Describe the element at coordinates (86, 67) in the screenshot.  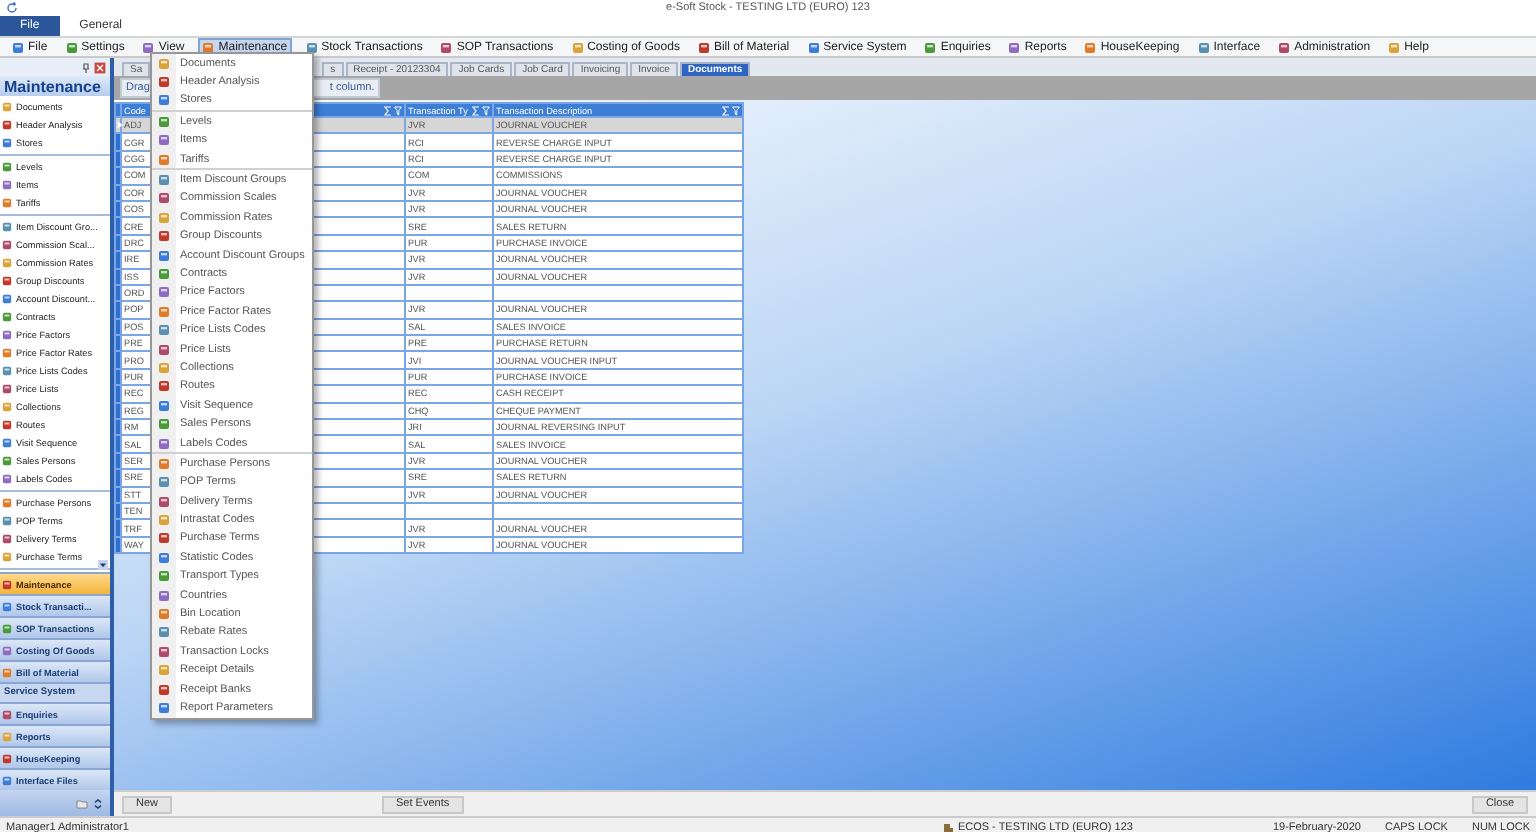
I see `pin-icon` at that location.